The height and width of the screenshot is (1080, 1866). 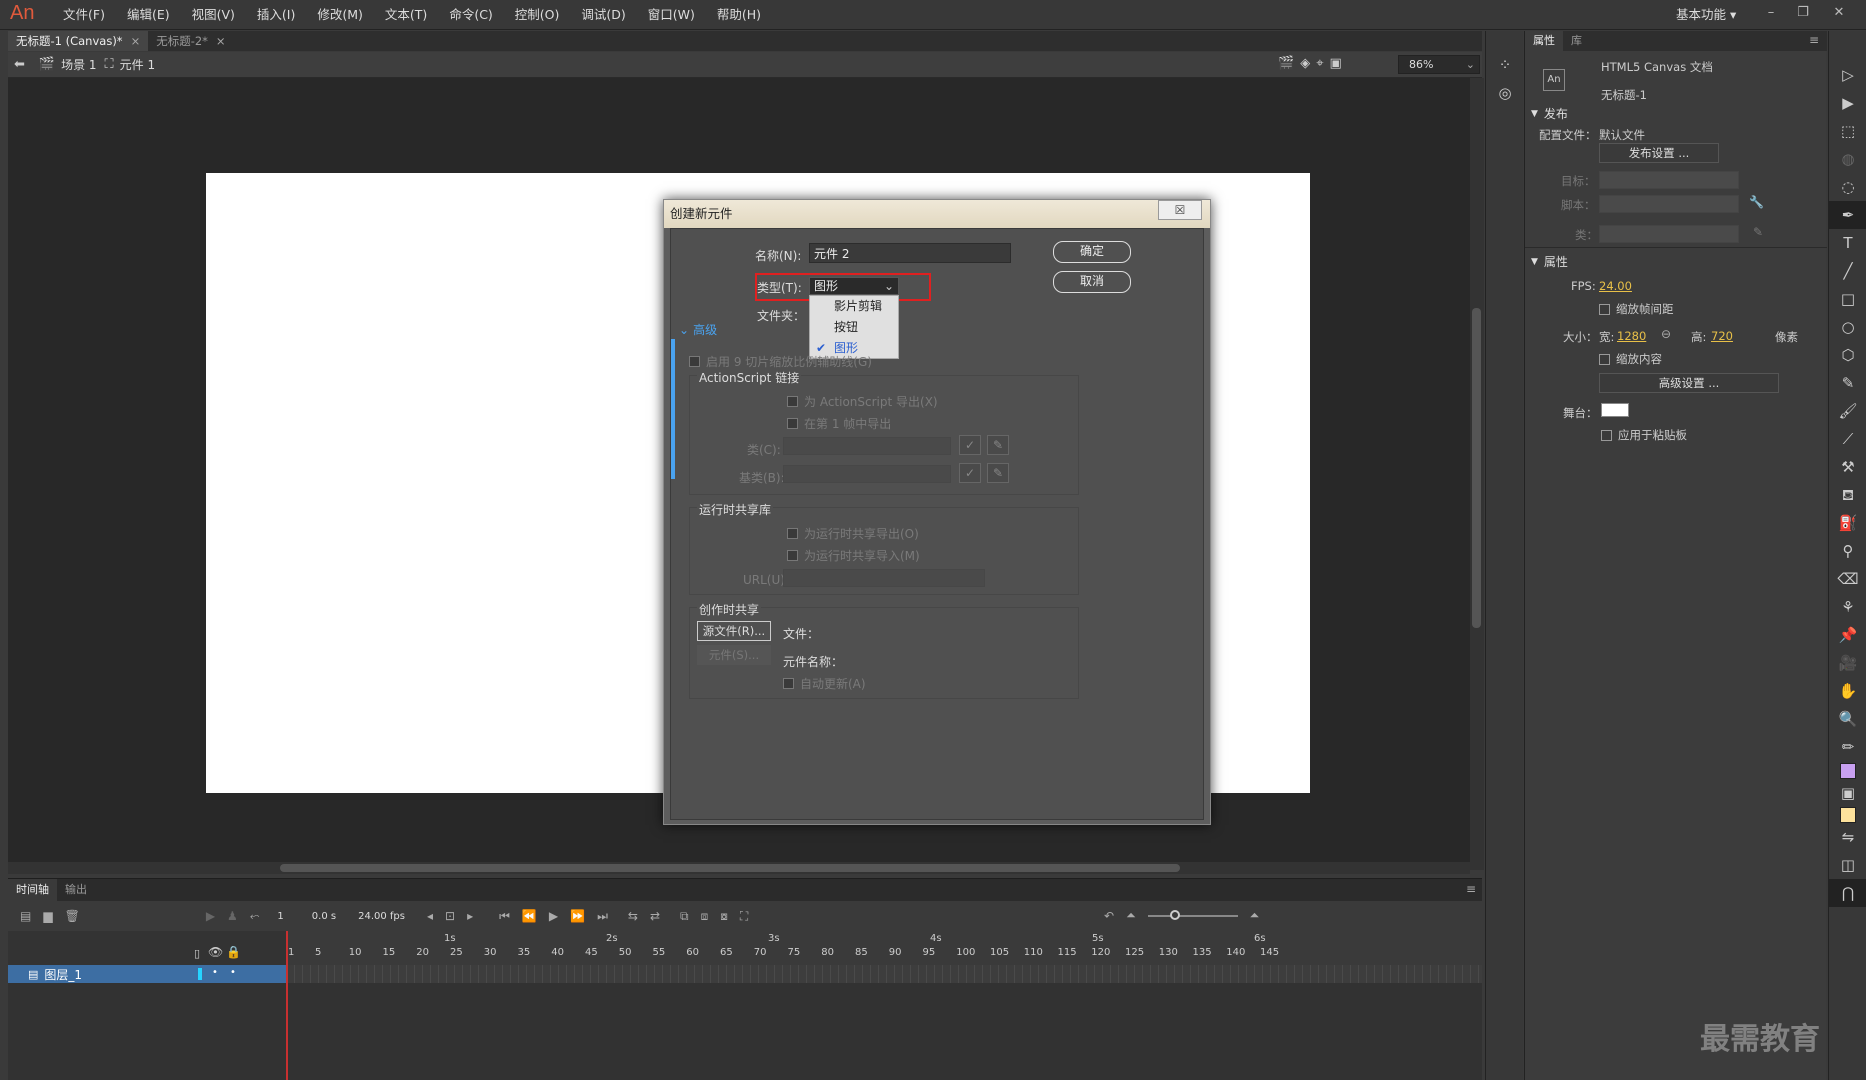 What do you see at coordinates (730, 868) in the screenshot?
I see `horizontal-scroll-thumb` at bounding box center [730, 868].